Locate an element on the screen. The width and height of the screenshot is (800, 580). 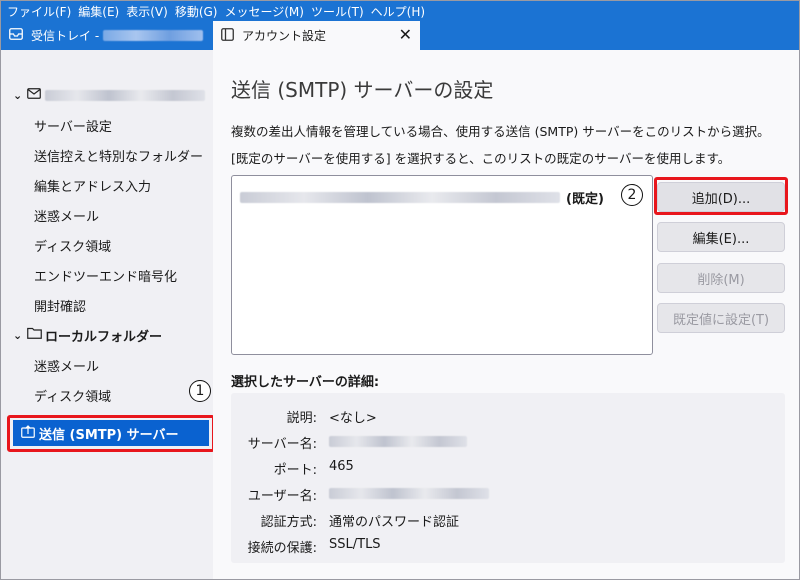
tab-account-label: アカウント設定 is located at coordinates (284, 36).